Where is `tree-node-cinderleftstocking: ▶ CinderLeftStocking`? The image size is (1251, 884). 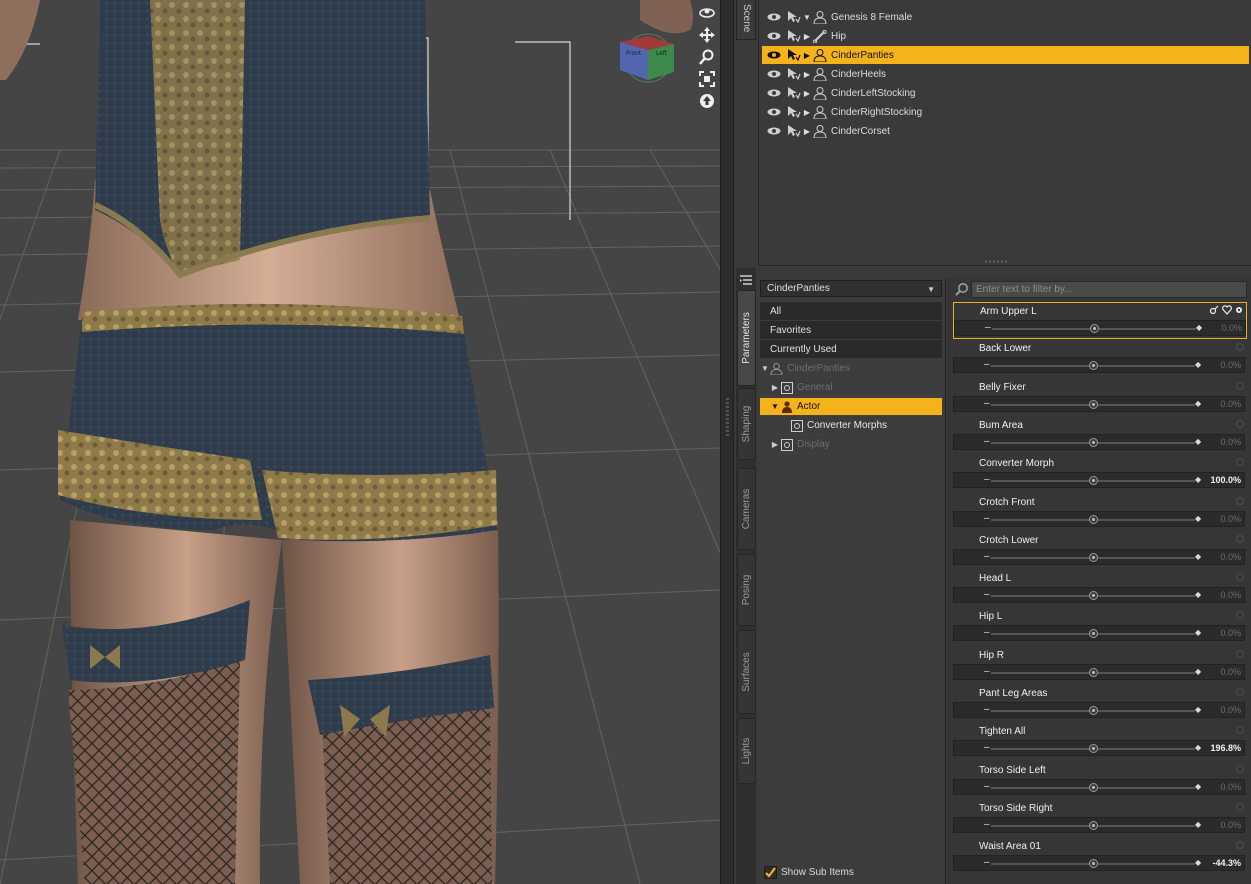
tree-node-cinderleftstocking: ▶ CinderLeftStocking is located at coordinates (1005, 93).